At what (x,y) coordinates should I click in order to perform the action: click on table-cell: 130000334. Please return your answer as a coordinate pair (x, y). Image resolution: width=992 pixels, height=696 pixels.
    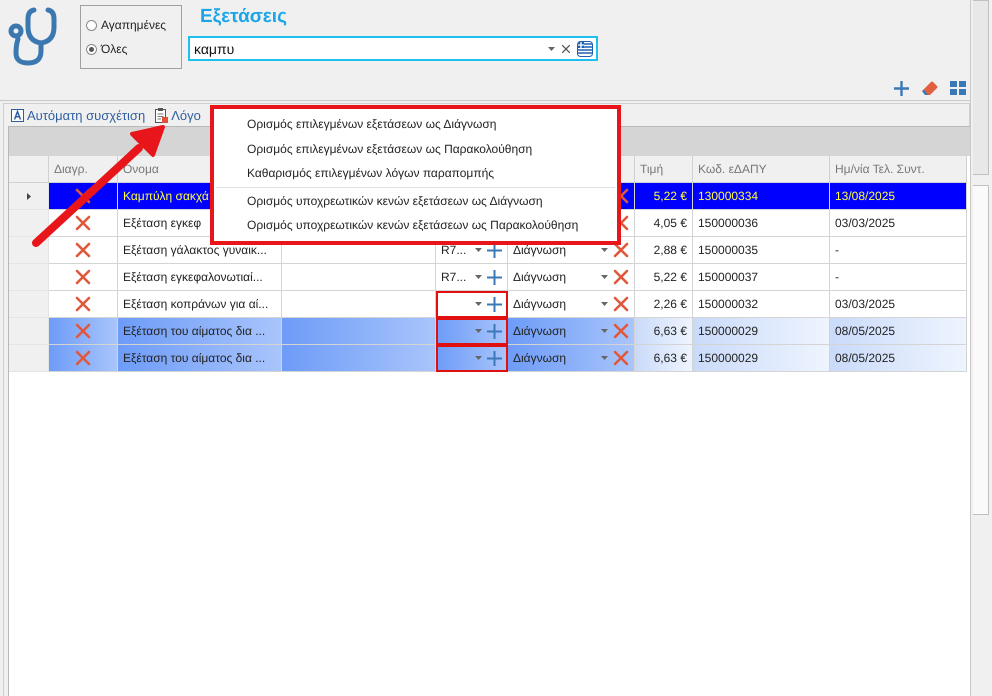
    Looking at the image, I should click on (761, 196).